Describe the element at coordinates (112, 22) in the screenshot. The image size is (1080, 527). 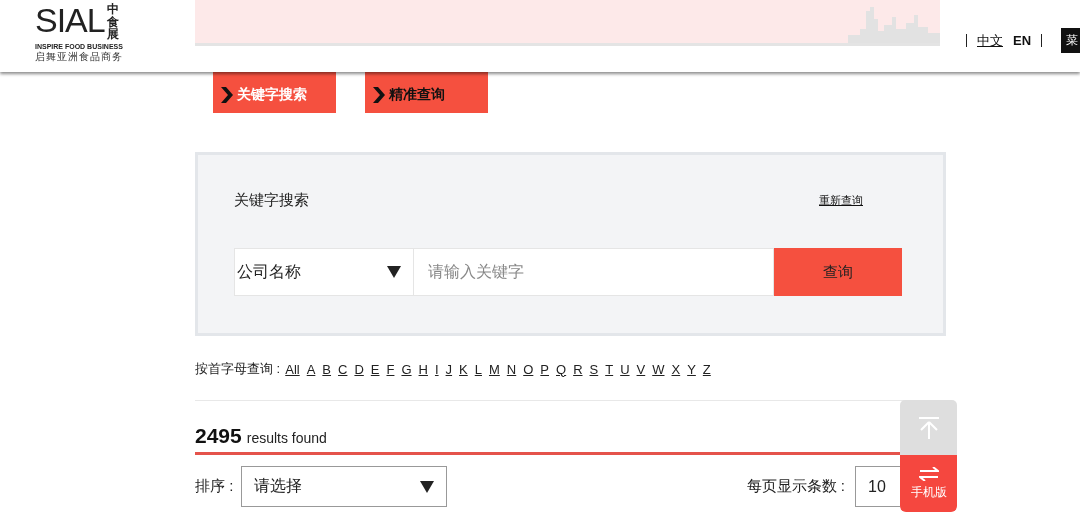
I see `logo-cn-mark: 中食展` at that location.